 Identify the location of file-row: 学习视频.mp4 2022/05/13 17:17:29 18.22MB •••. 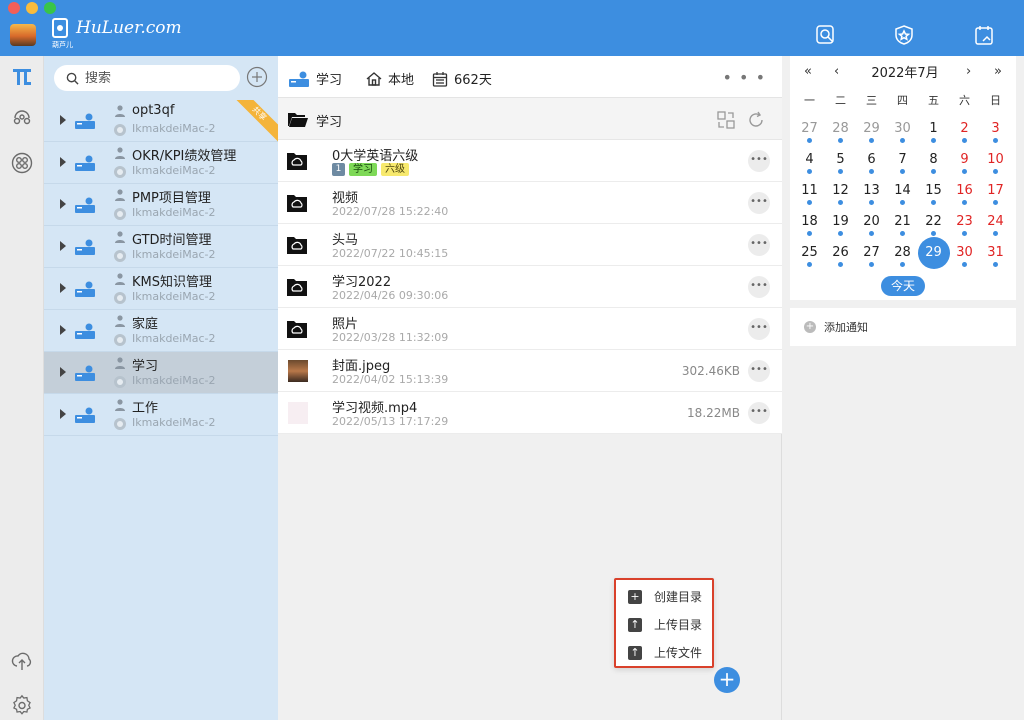
(530, 413).